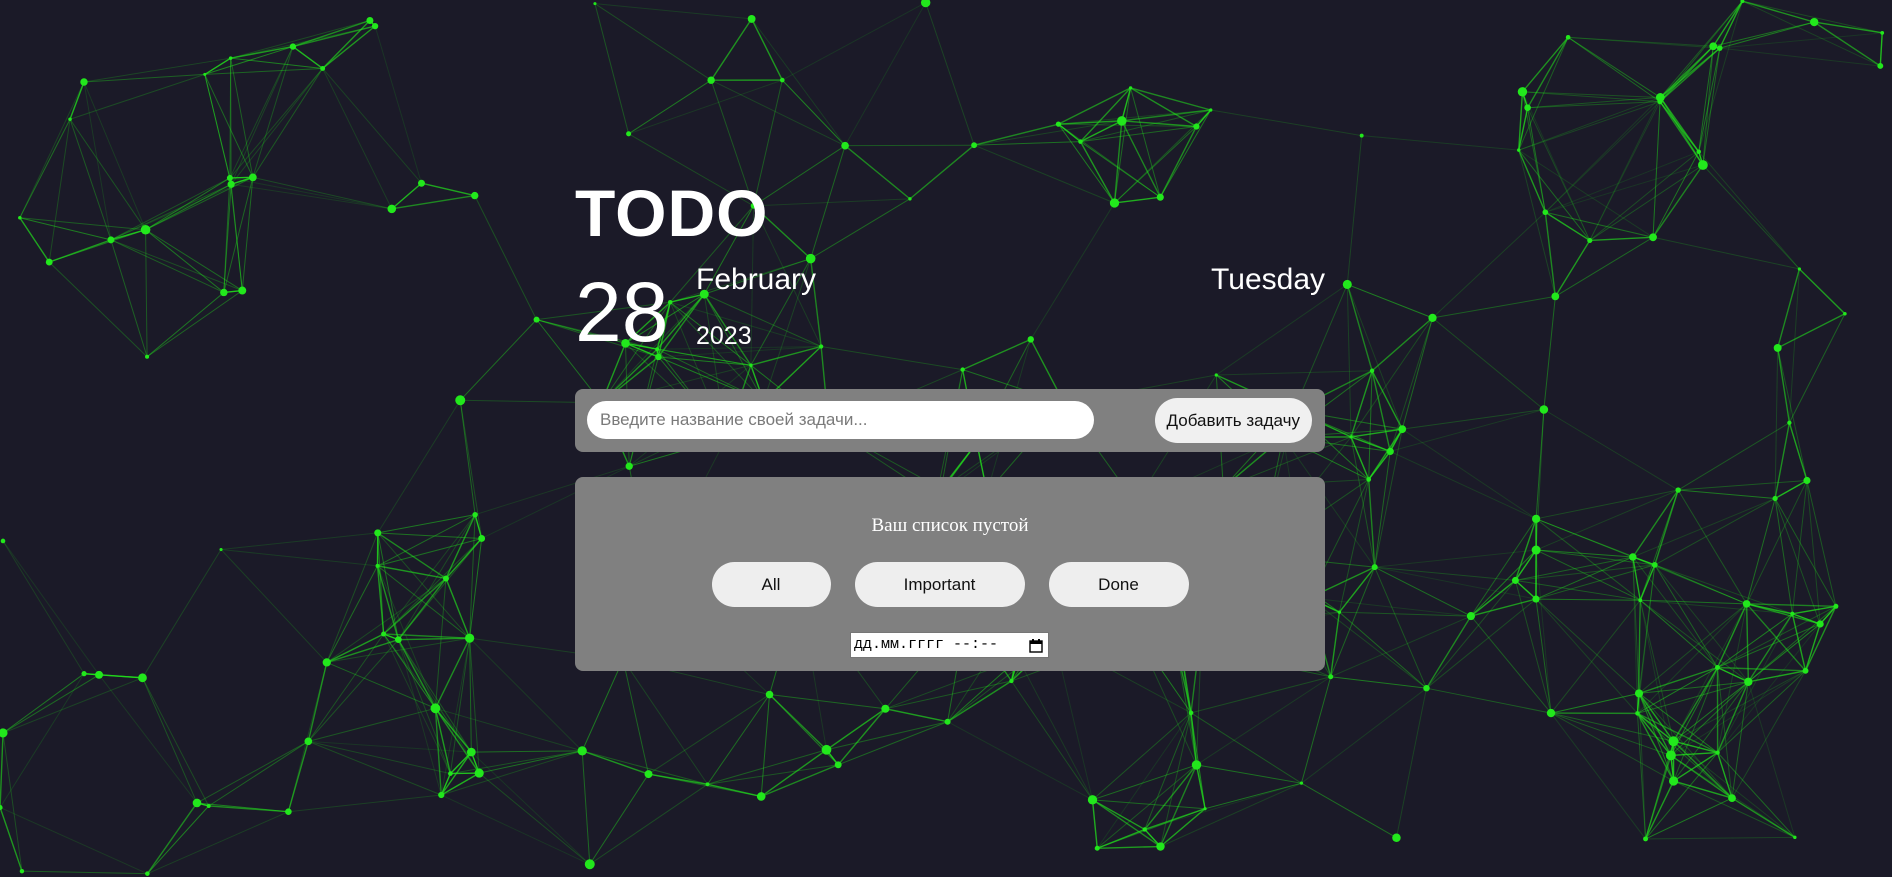  I want to click on filter-all-button: All, so click(771, 584).